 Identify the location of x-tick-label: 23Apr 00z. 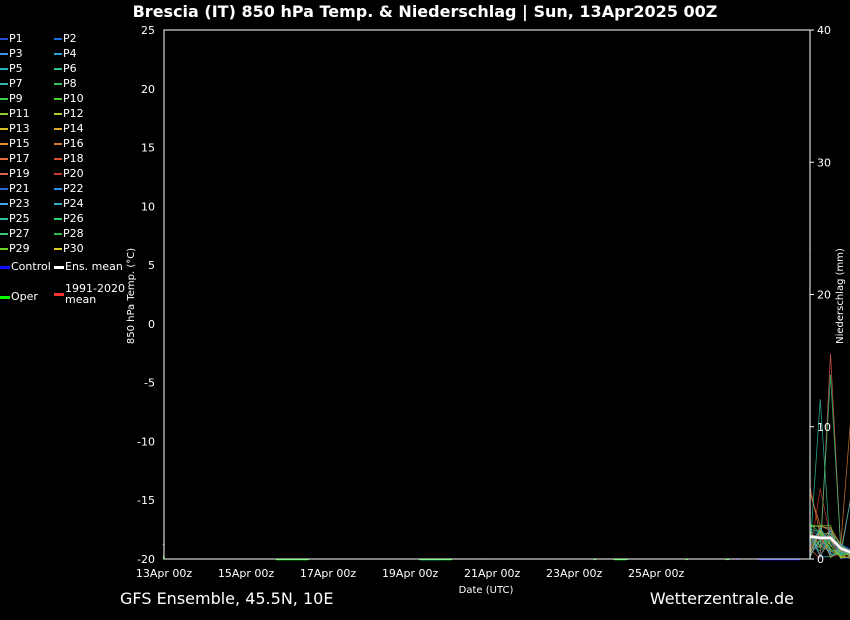
(574, 573).